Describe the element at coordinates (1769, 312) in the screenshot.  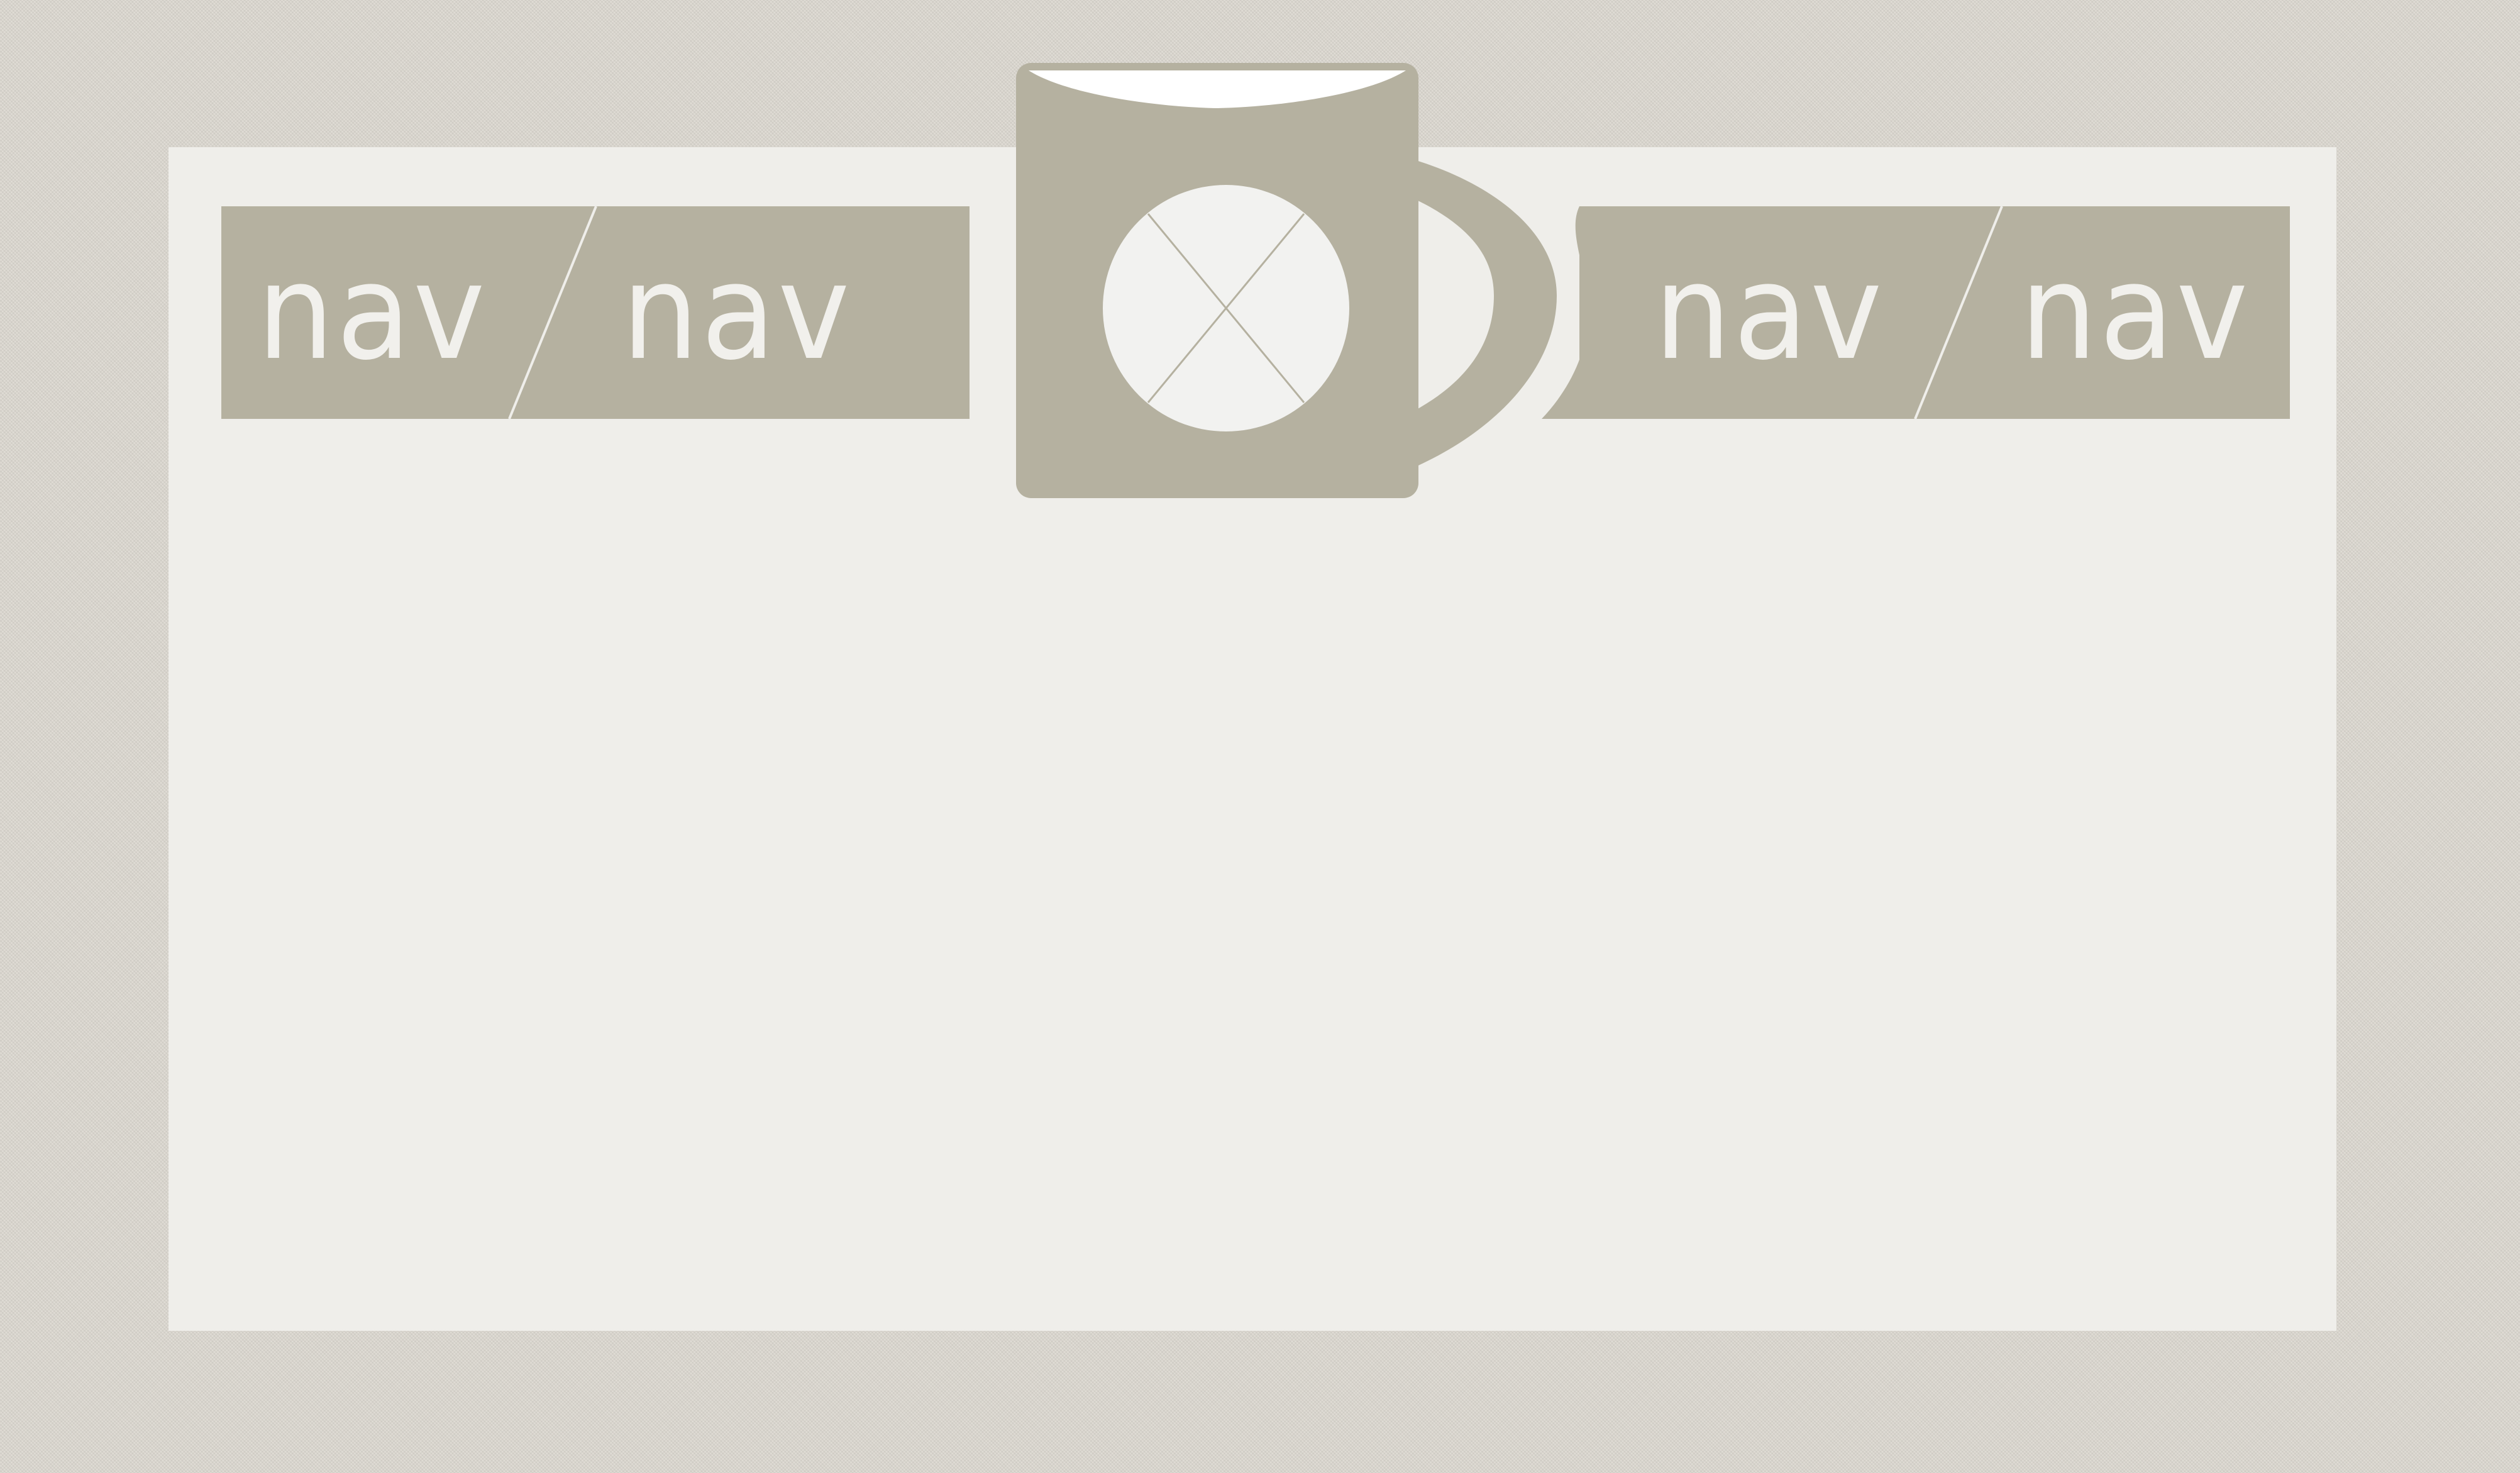
I see `nav-link-right-1: nav` at that location.